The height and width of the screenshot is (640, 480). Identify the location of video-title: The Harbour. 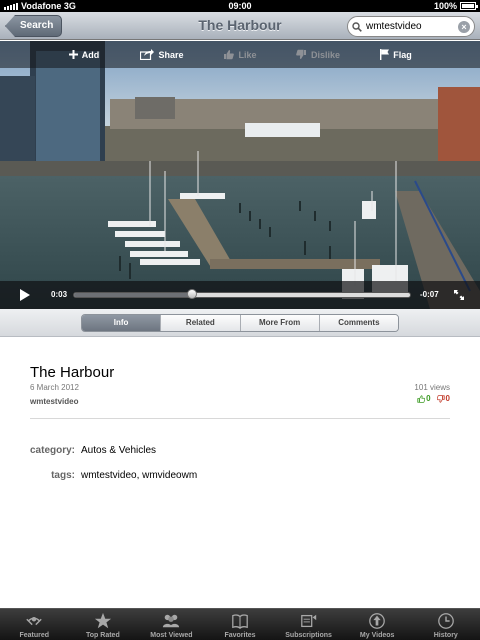
(72, 372).